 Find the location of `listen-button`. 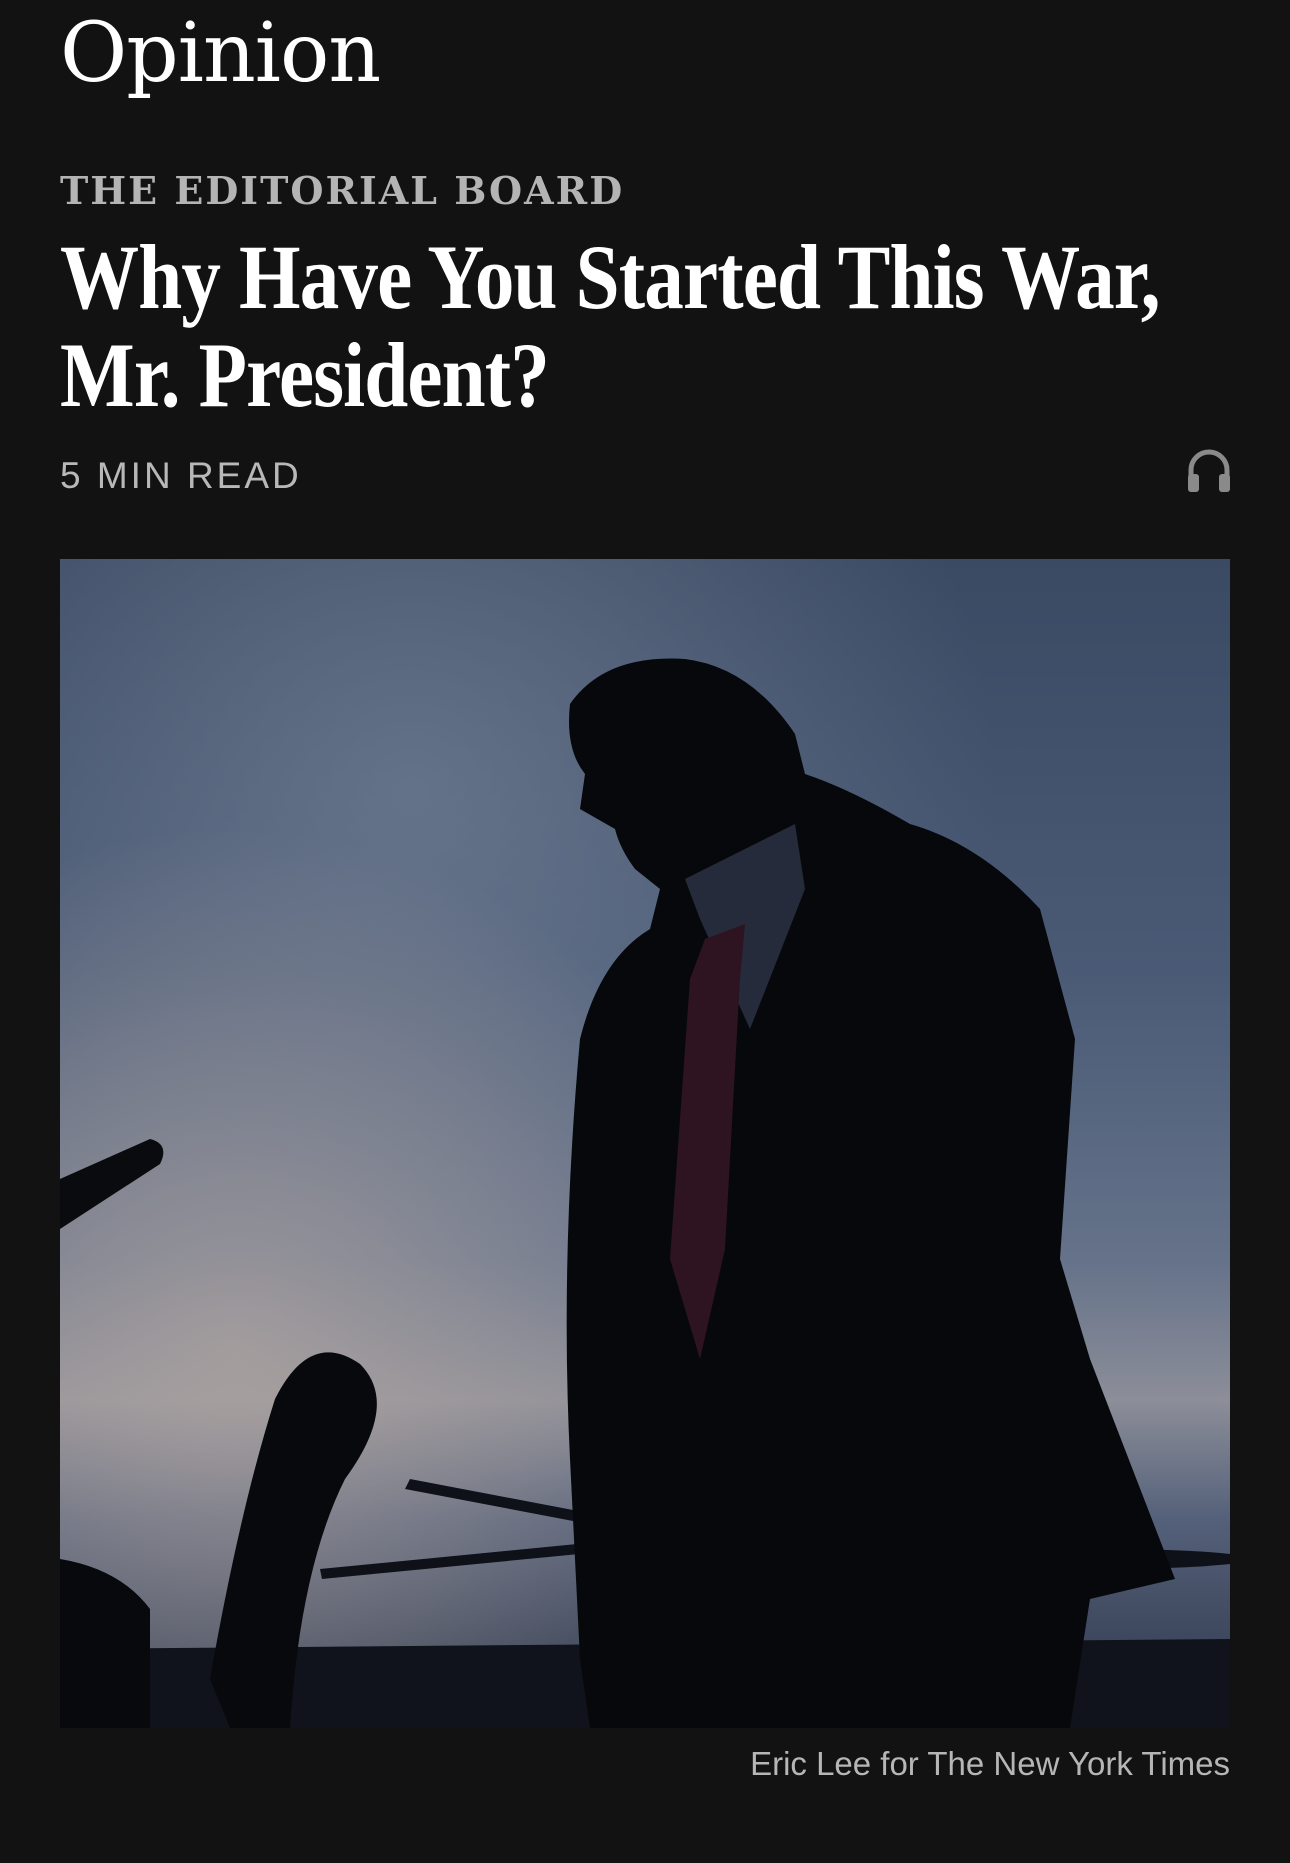

listen-button is located at coordinates (1209, 470).